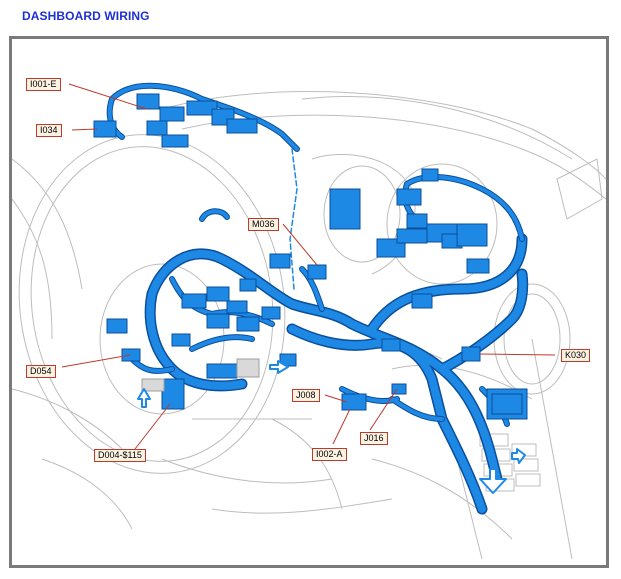 Image resolution: width=621 pixels, height=579 pixels. I want to click on page-title: DASHBOARD WIRING, so click(86, 16).